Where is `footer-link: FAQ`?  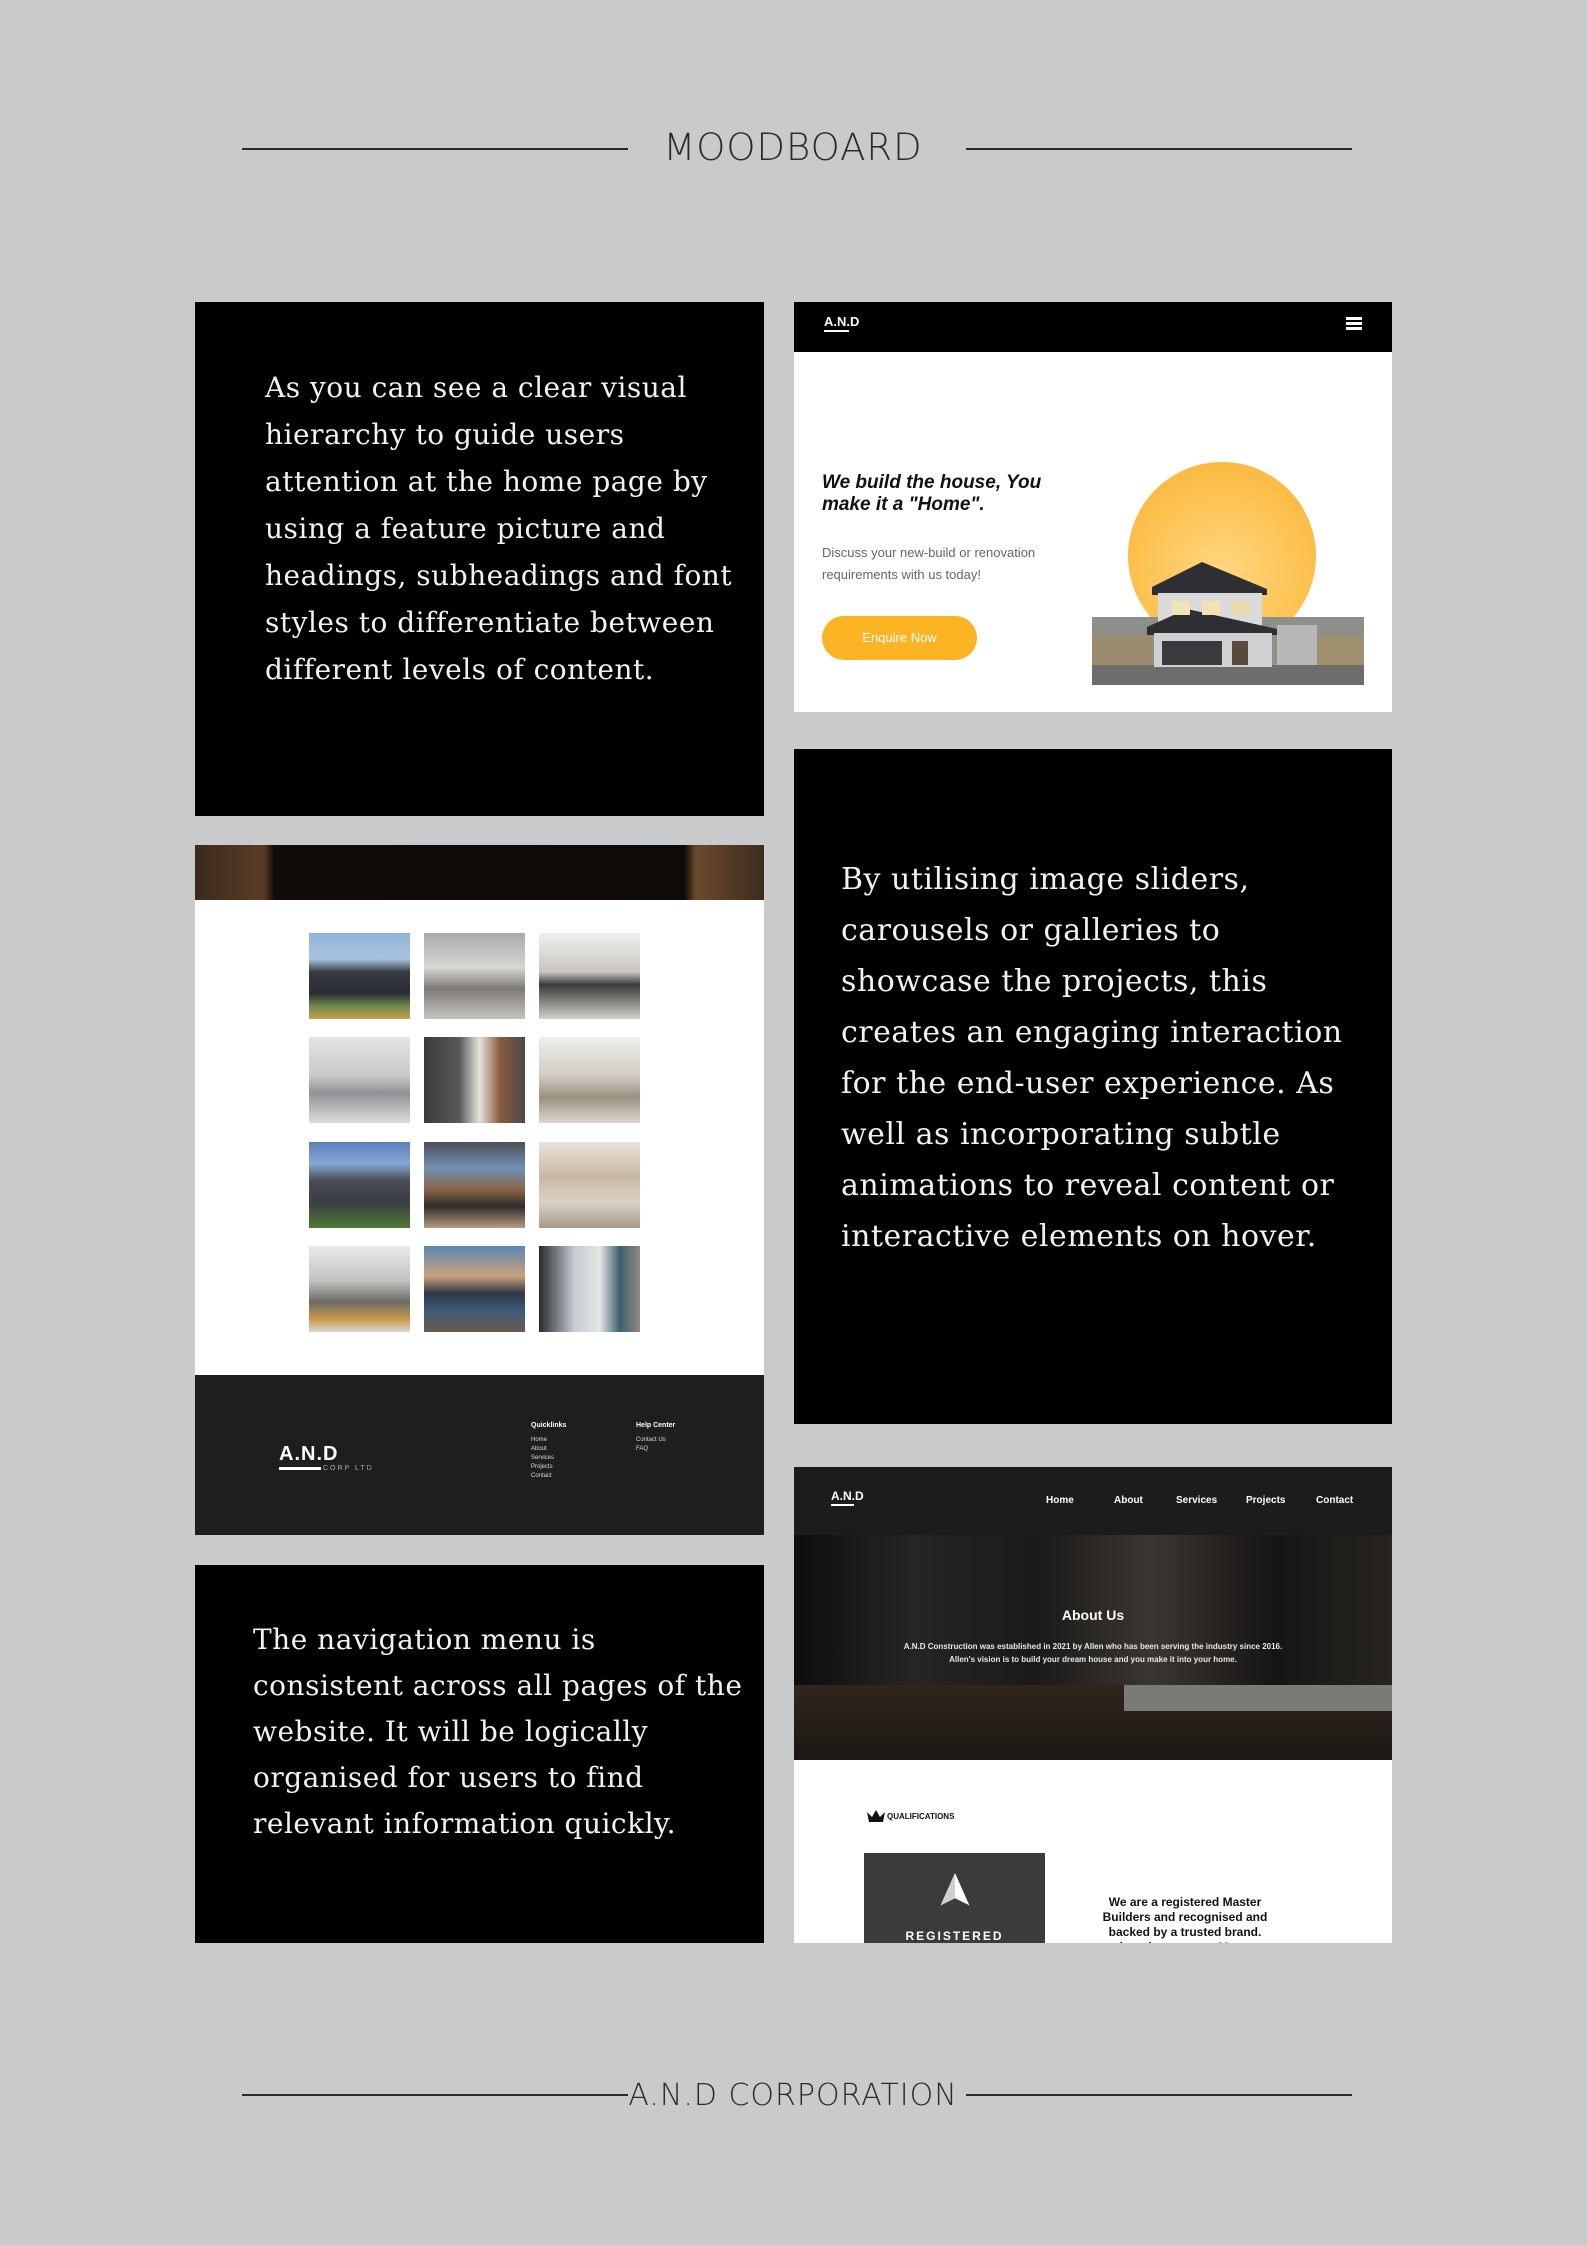 footer-link: FAQ is located at coordinates (642, 1449).